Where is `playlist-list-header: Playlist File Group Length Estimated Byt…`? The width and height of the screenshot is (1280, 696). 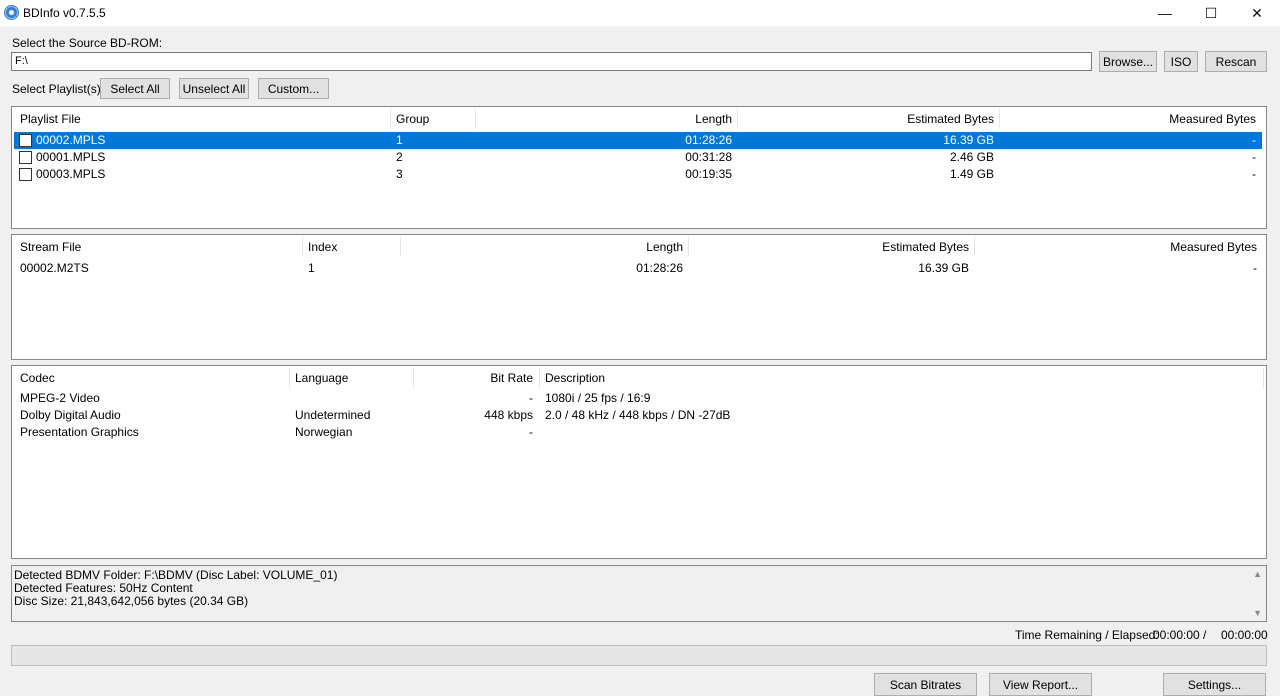
playlist-list-header: Playlist File Group Length Estimated Byt… is located at coordinates (639, 119).